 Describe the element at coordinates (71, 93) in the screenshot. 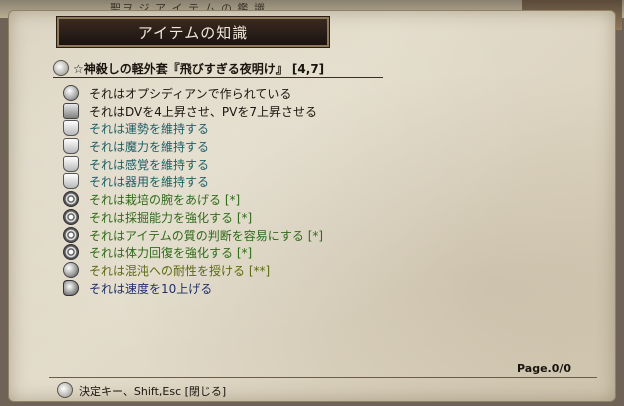

I see `diamond-icon` at that location.